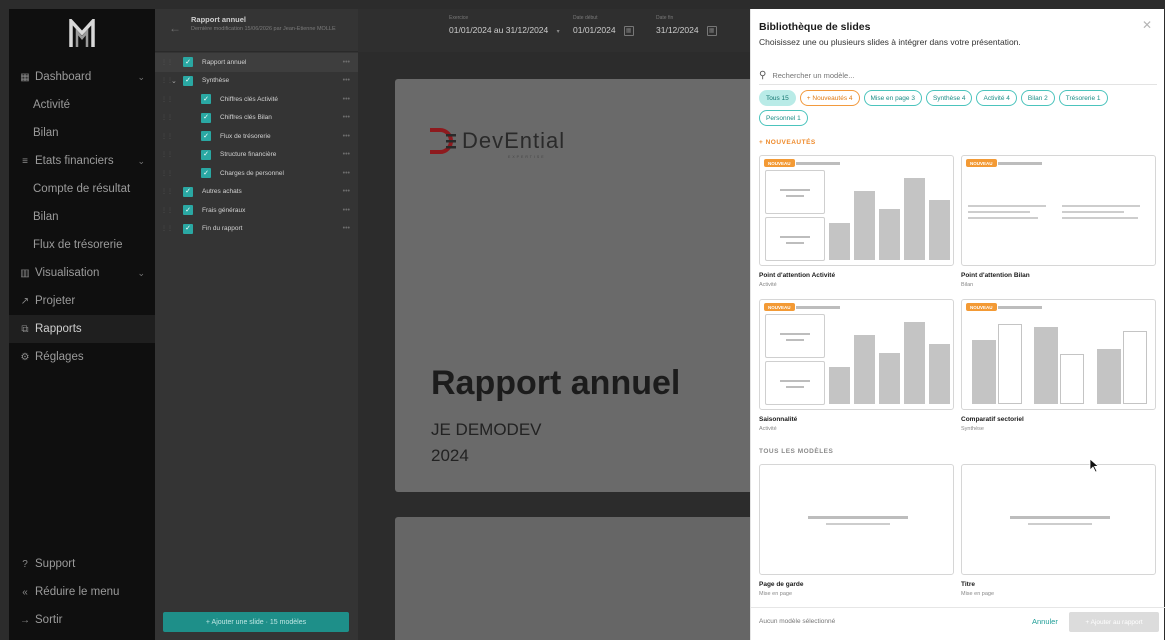 This screenshot has height=640, width=1165. Describe the element at coordinates (82, 105) in the screenshot. I see `sidebar-item-activite: Activité` at that location.